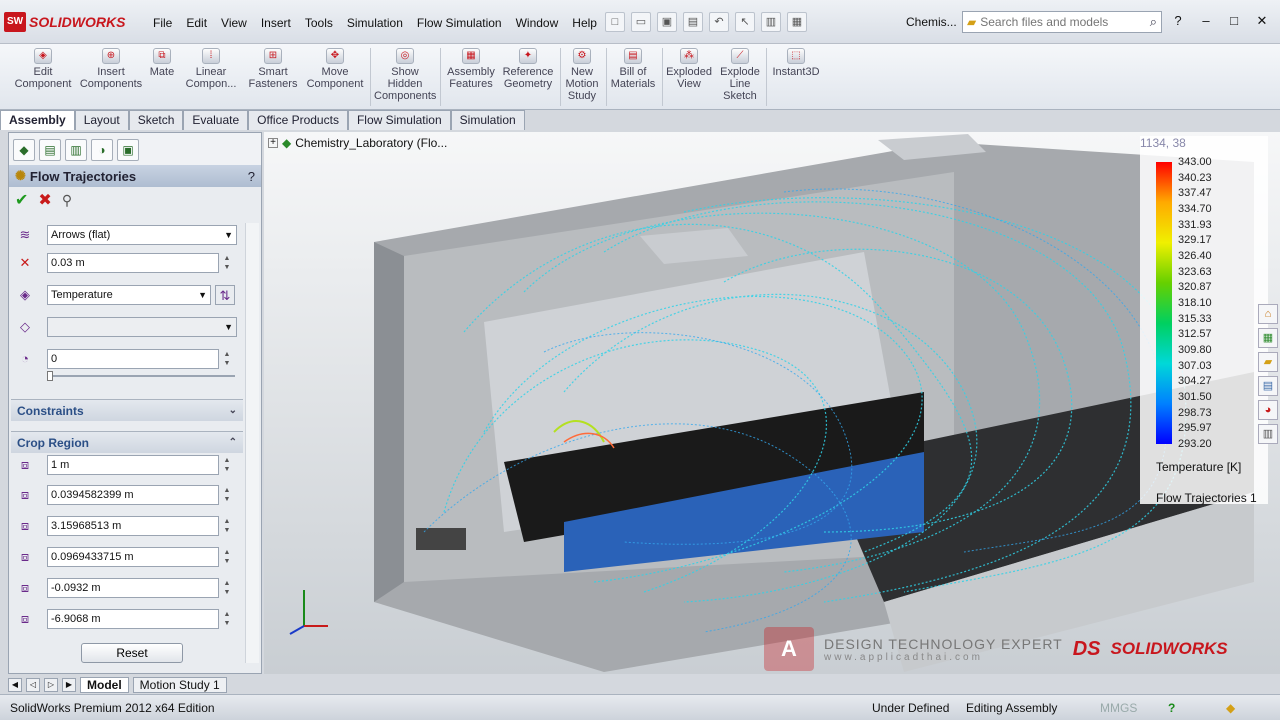 The height and width of the screenshot is (720, 1280). I want to click on view-orientation-icon: ⬚, so click(678, 132).